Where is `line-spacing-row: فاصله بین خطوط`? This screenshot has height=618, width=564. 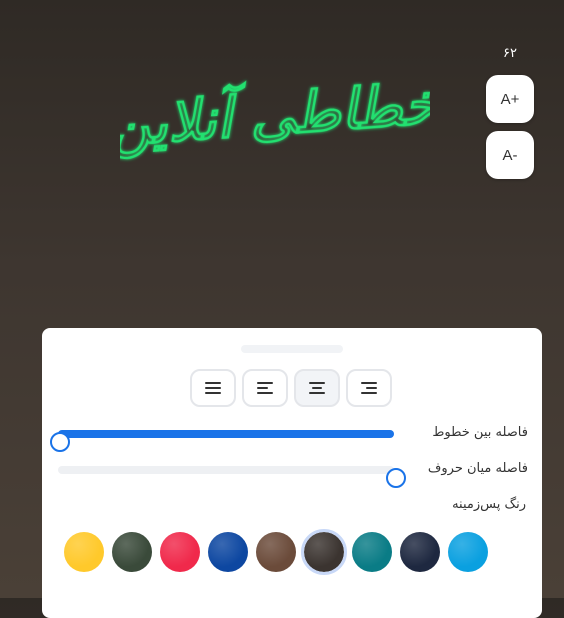 line-spacing-row: فاصله بین خطوط is located at coordinates (289, 437).